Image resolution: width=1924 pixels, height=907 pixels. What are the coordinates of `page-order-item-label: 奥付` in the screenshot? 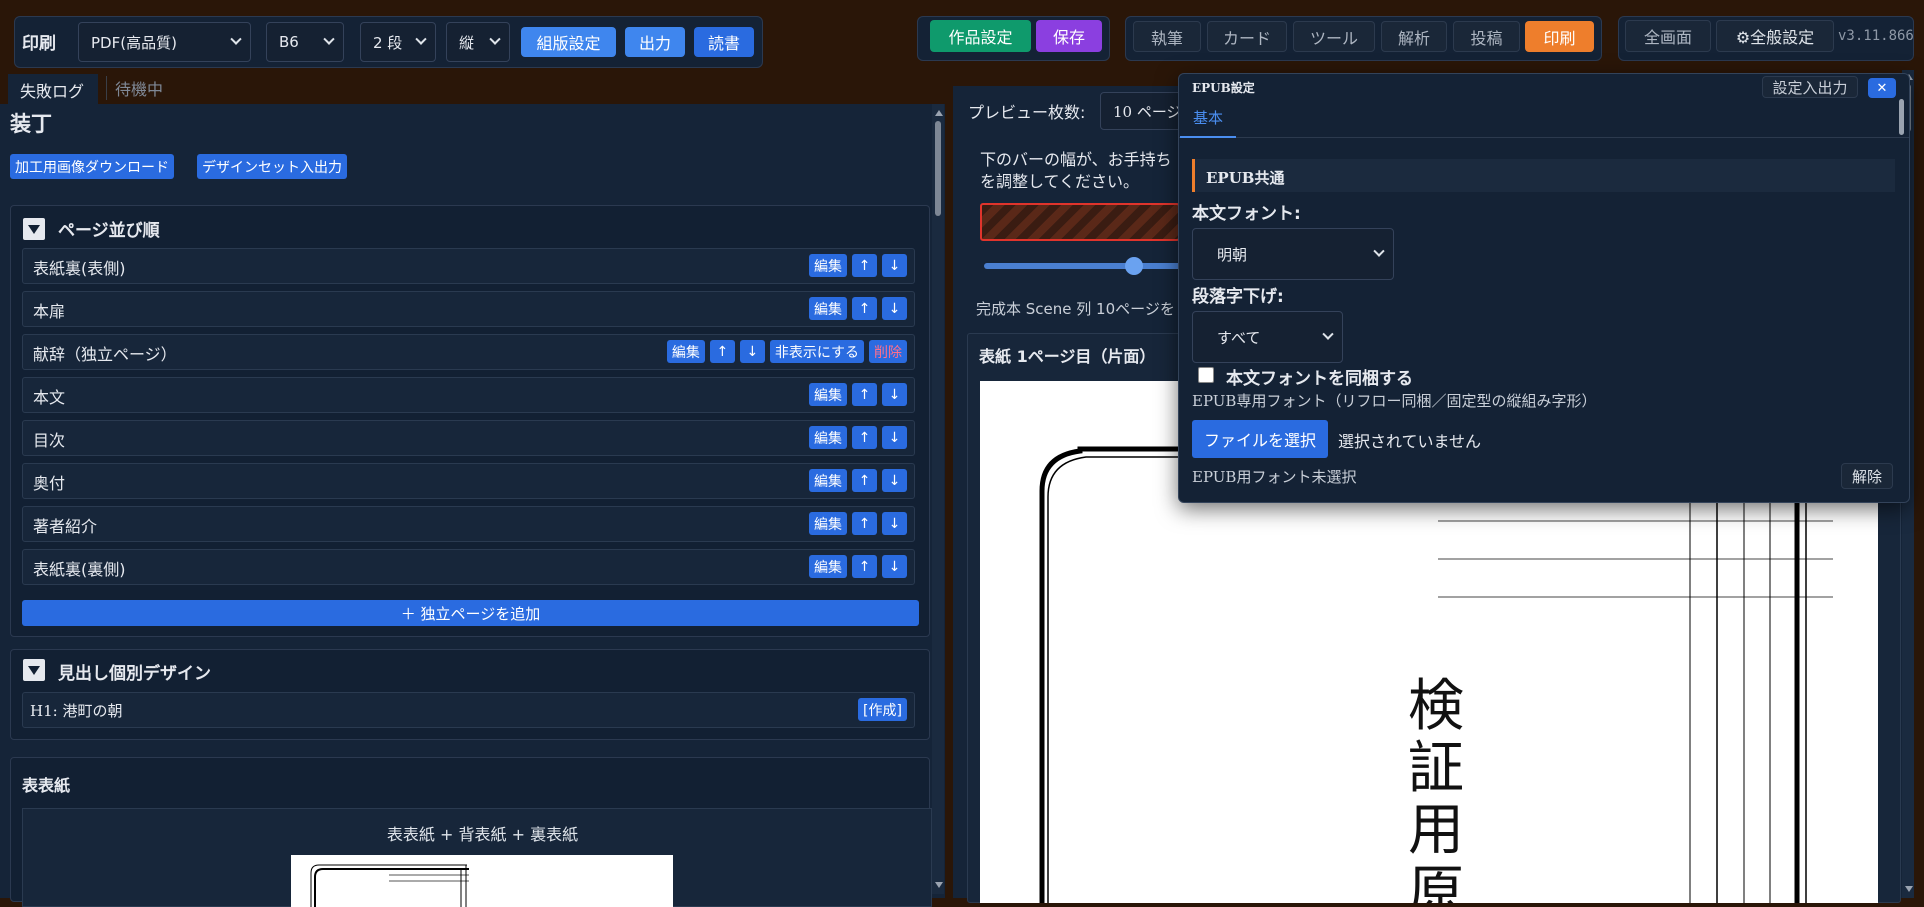 It's located at (49, 483).